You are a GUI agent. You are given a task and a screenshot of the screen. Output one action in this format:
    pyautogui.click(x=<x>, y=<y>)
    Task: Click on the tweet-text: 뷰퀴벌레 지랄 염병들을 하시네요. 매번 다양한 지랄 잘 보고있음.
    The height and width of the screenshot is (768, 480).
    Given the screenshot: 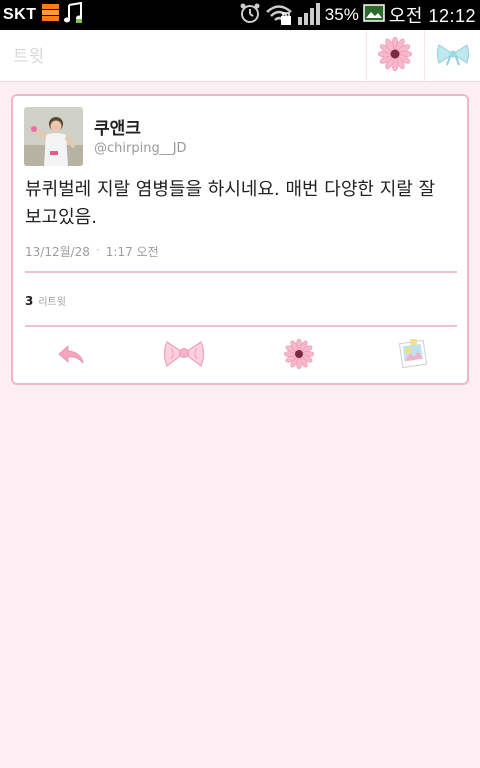 What is the action you would take?
    pyautogui.click(x=230, y=203)
    